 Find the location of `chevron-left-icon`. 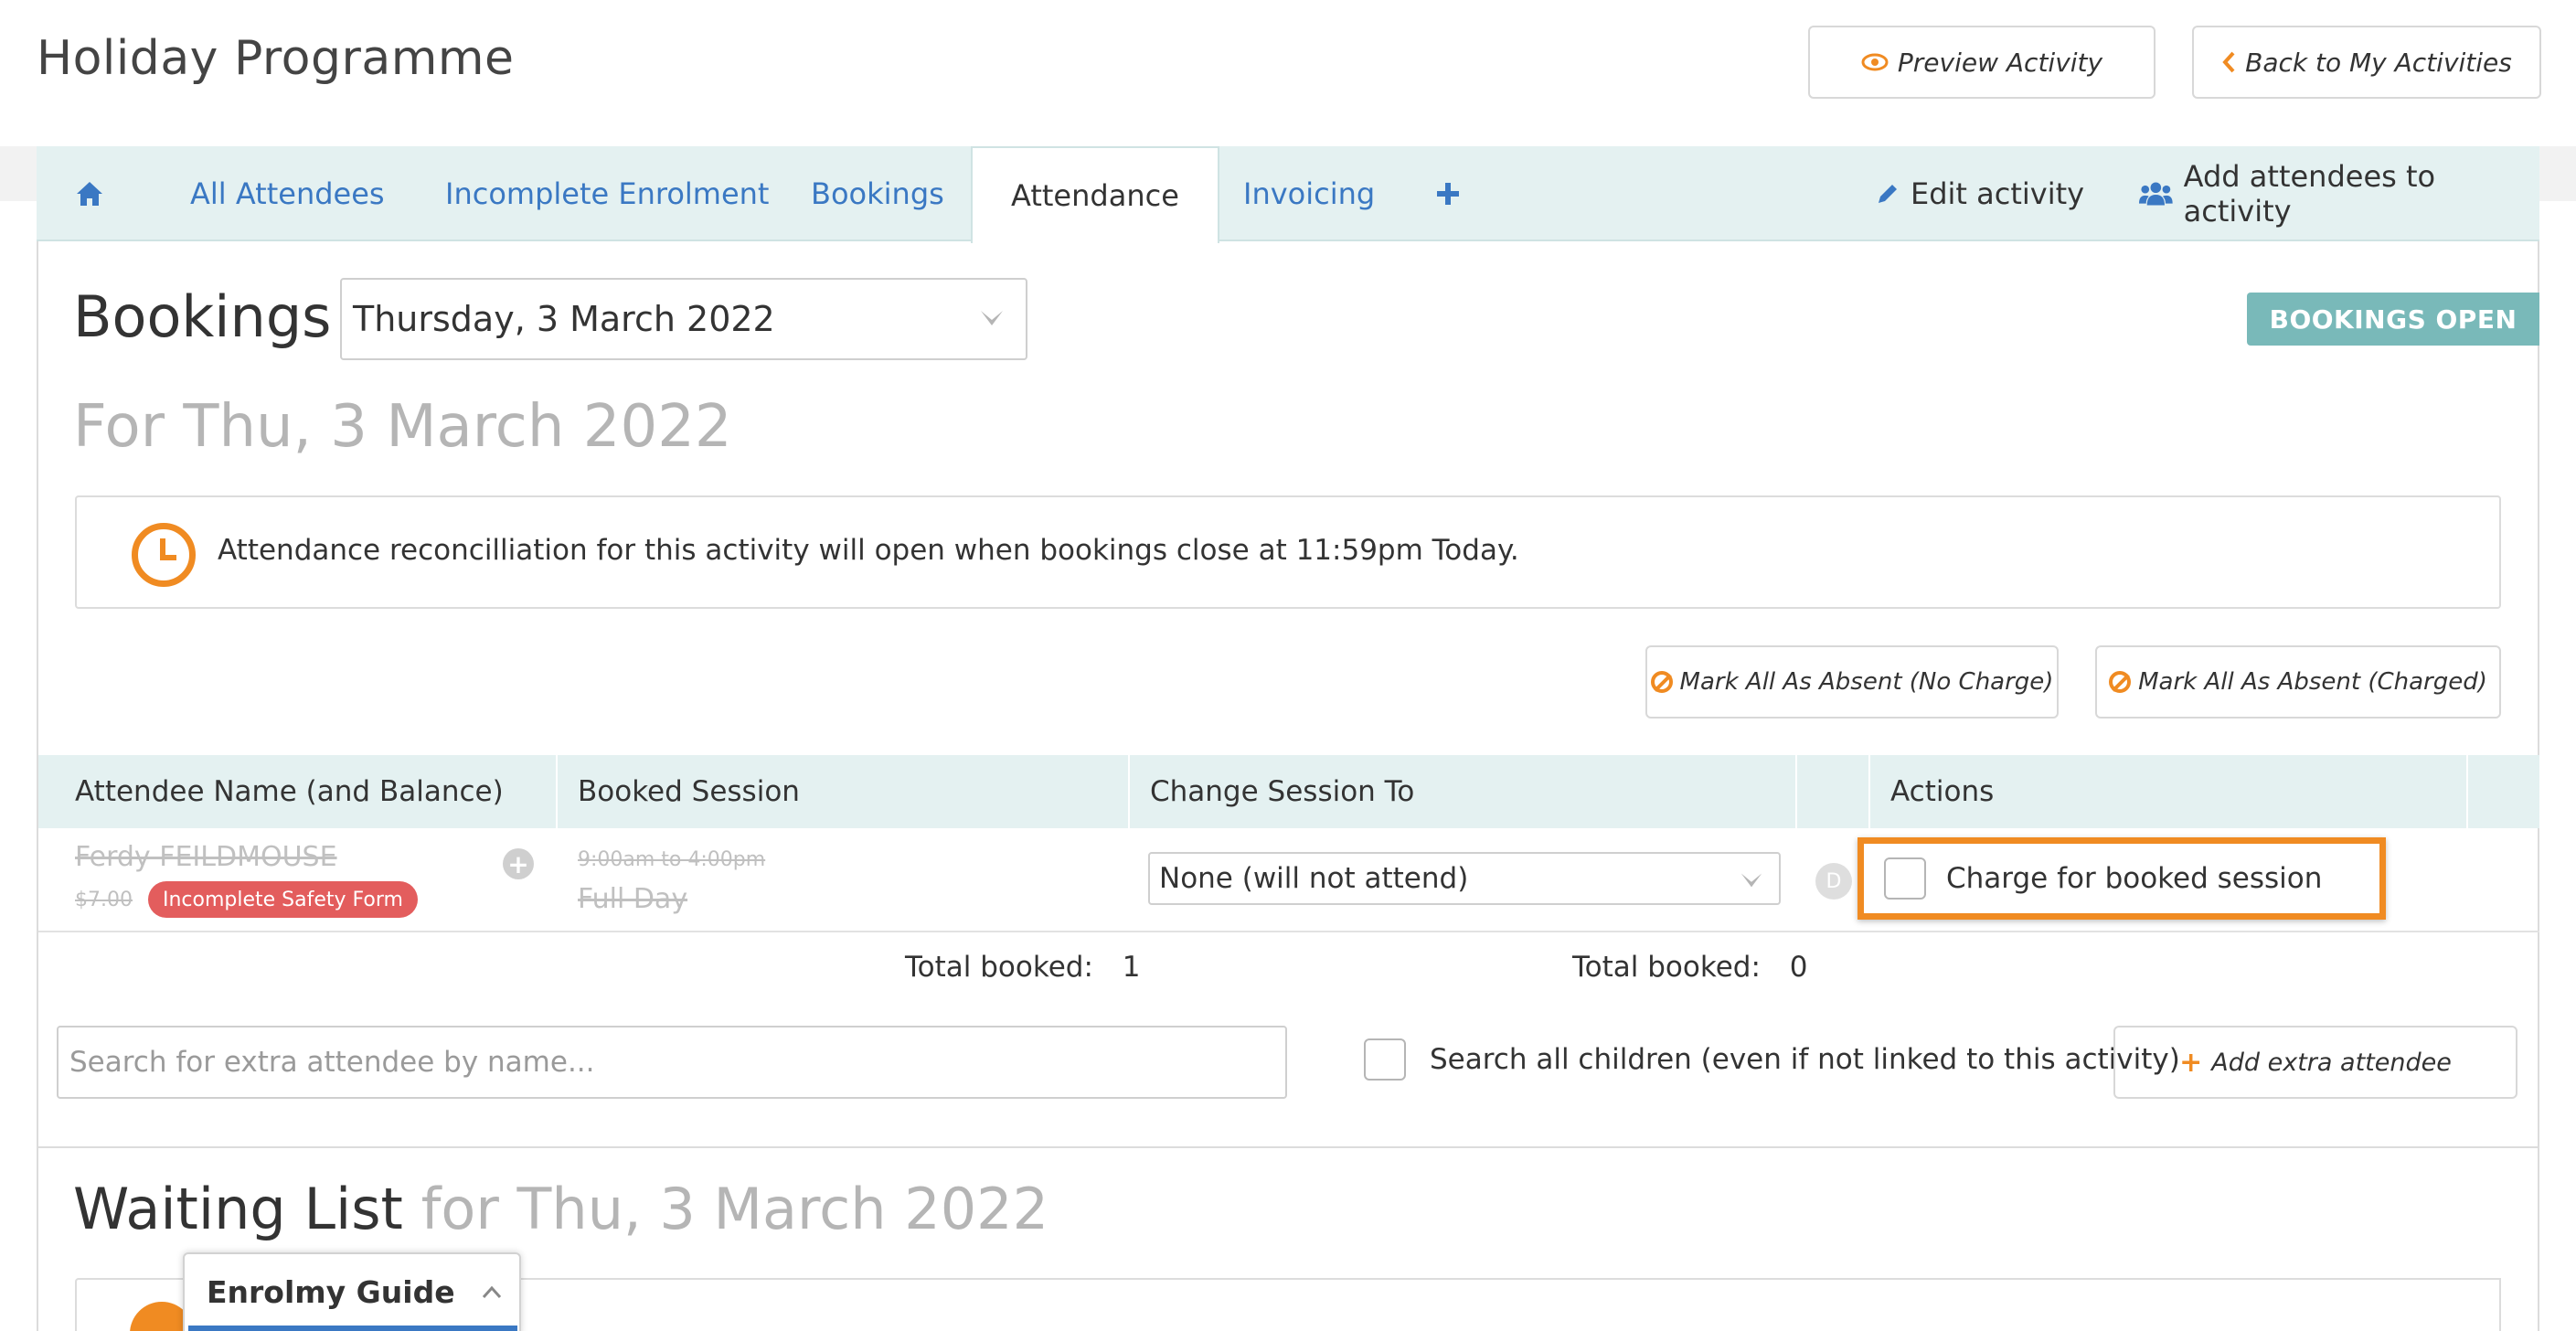

chevron-left-icon is located at coordinates (2228, 62).